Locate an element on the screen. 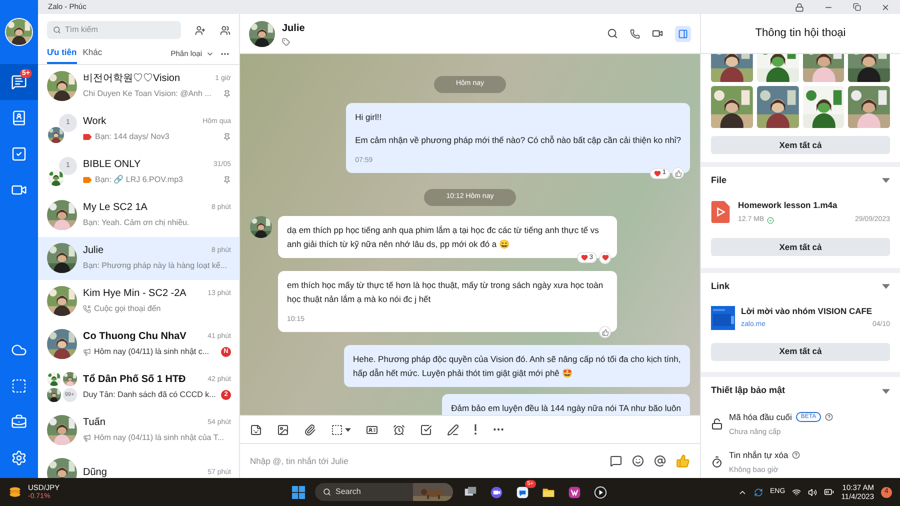 This screenshot has height=506, width=900. message-text: Em cảm nhận về phương pháp mới thế nào? Có chỗ nào bất cập cần cải thiện ko nhỉ? is located at coordinates (518, 140).